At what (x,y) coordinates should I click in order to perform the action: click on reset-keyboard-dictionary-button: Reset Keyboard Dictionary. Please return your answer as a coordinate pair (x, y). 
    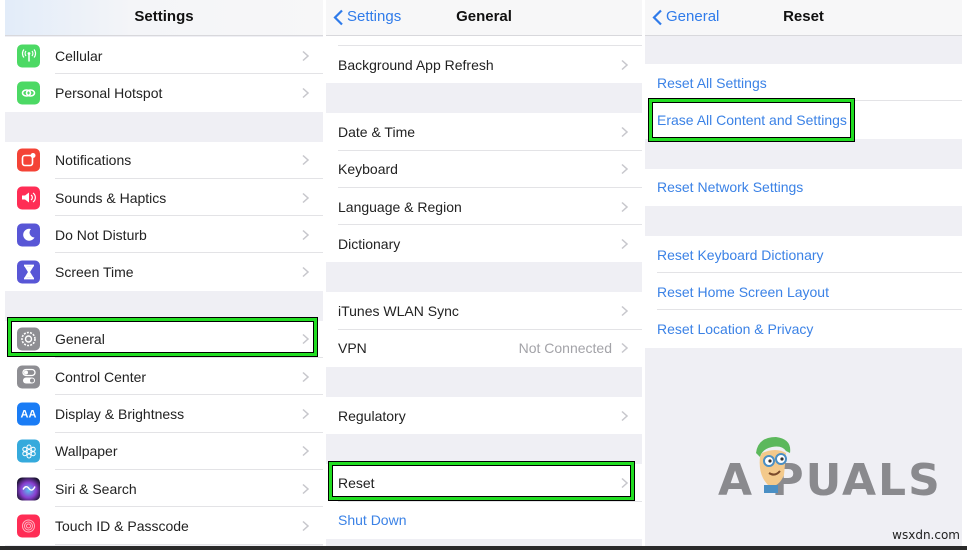
    Looking at the image, I should click on (803, 254).